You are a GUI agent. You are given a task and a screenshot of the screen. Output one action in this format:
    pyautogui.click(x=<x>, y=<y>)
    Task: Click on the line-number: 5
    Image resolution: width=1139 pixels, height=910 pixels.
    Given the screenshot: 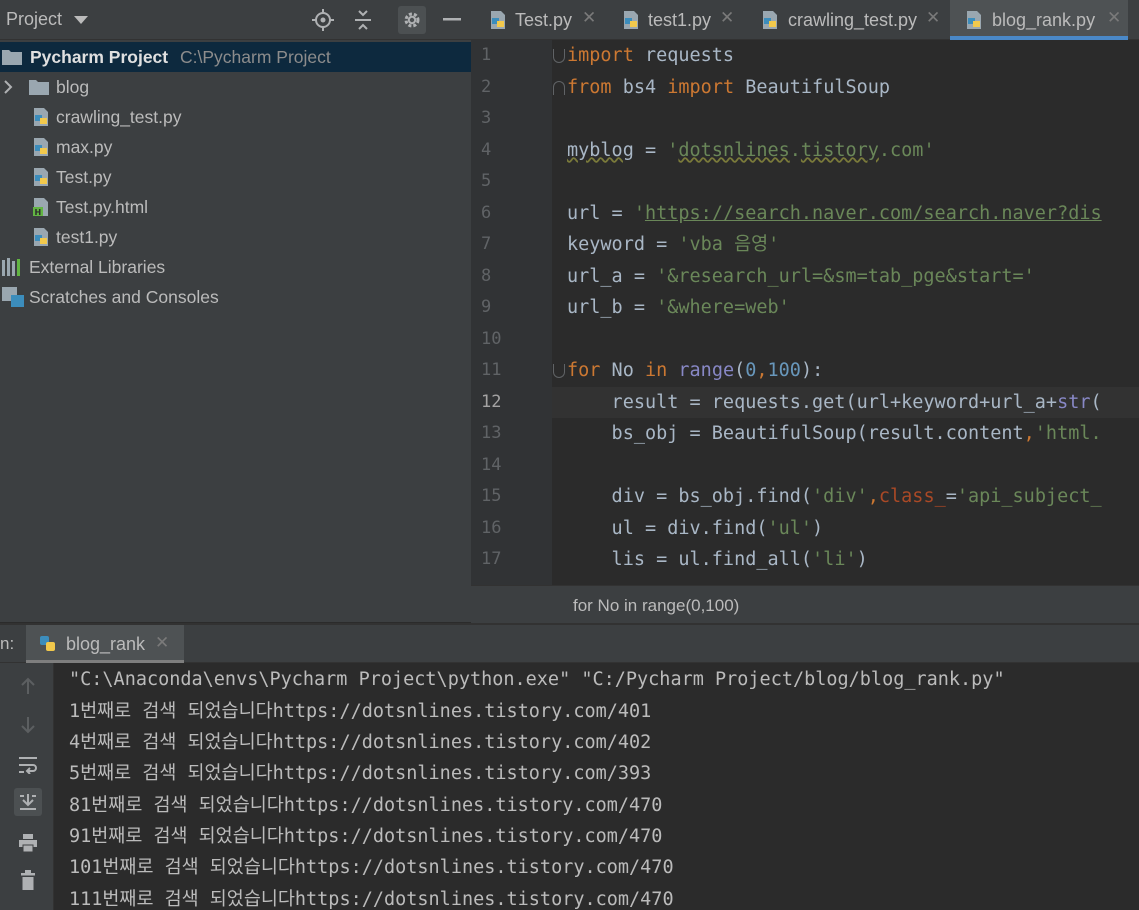 What is the action you would take?
    pyautogui.click(x=486, y=181)
    